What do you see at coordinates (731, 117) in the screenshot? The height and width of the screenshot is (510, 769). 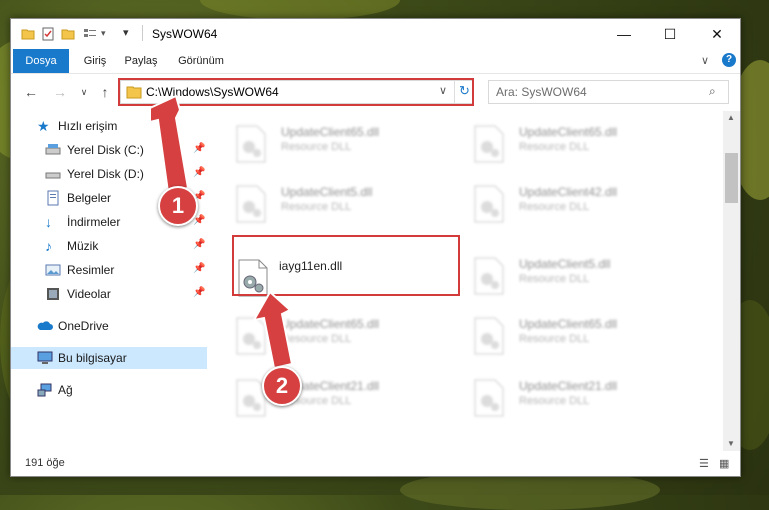 I see `scroll-up-icon: ▲` at bounding box center [731, 117].